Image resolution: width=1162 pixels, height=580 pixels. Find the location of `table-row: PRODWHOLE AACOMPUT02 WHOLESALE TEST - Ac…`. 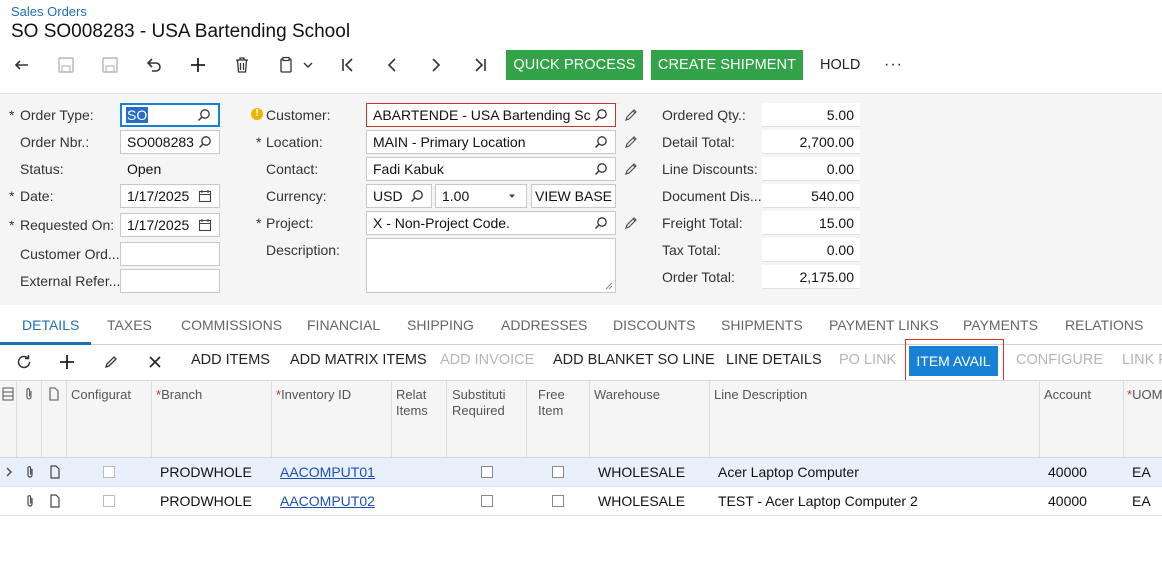

table-row: PRODWHOLE AACOMPUT02 WHOLESALE TEST - Ac… is located at coordinates (581, 501).